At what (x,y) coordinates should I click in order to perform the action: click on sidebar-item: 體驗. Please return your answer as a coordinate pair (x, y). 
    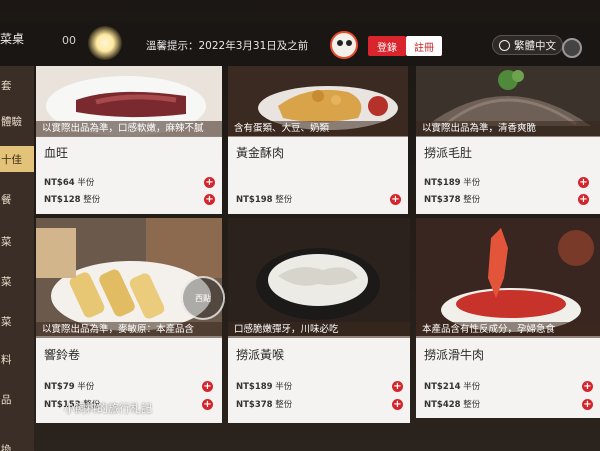
    Looking at the image, I should click on (17, 121).